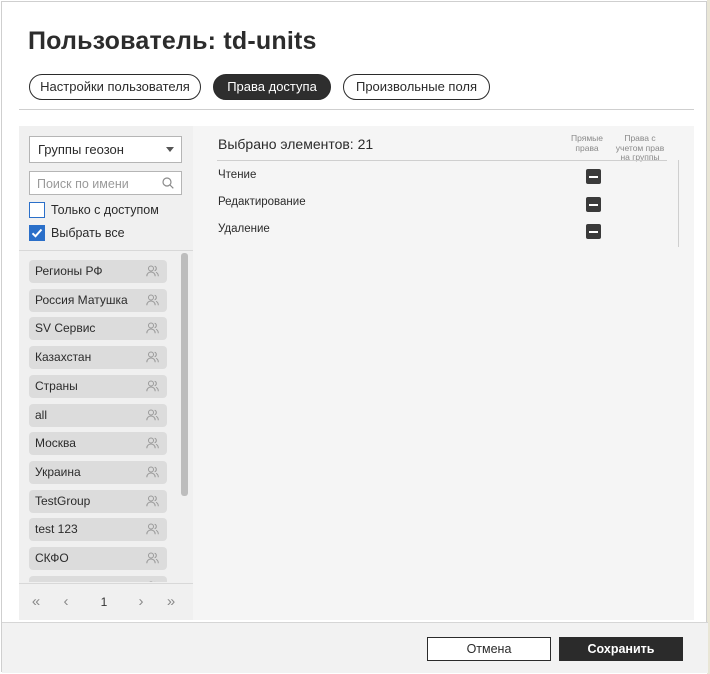  What do you see at coordinates (355, 648) in the screenshot?
I see `dialog-footer: Отмена Сохранить` at bounding box center [355, 648].